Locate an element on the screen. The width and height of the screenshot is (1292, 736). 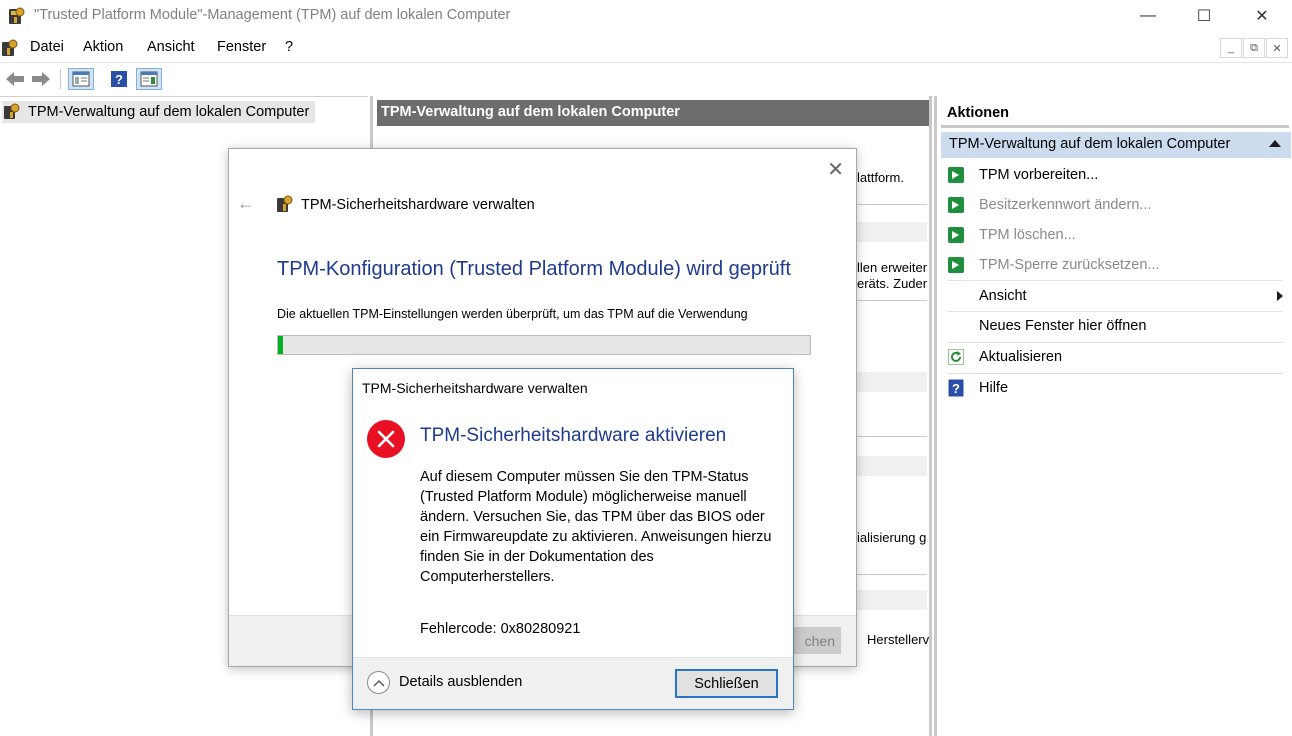
forward-button is located at coordinates (41, 79).